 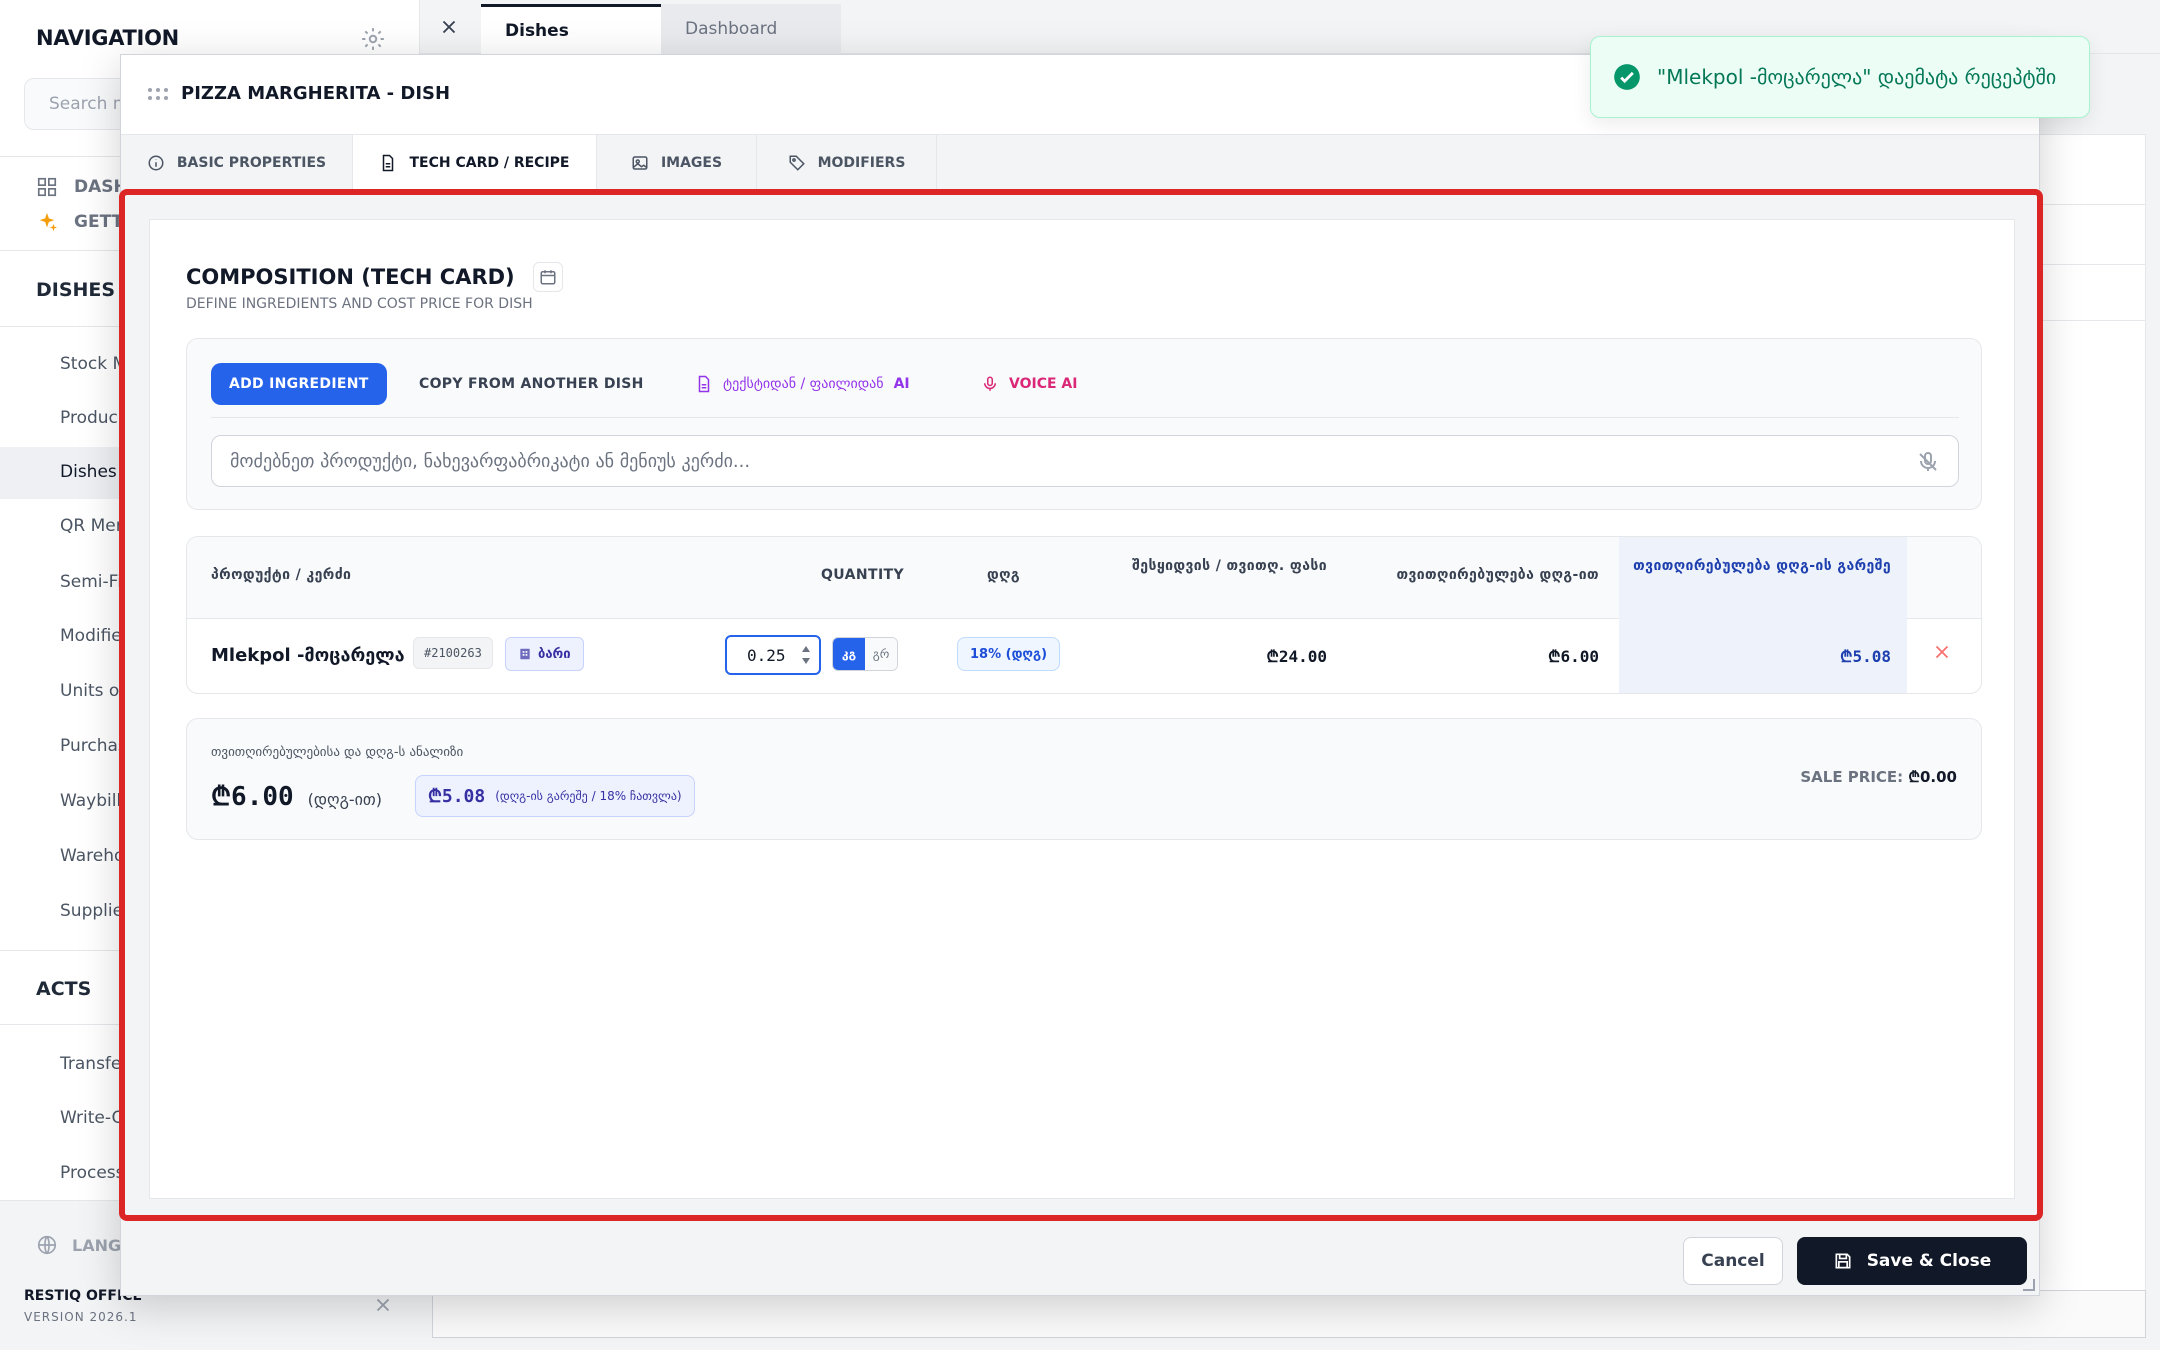 I want to click on unit-toggle: კგ გრ, so click(x=865, y=654).